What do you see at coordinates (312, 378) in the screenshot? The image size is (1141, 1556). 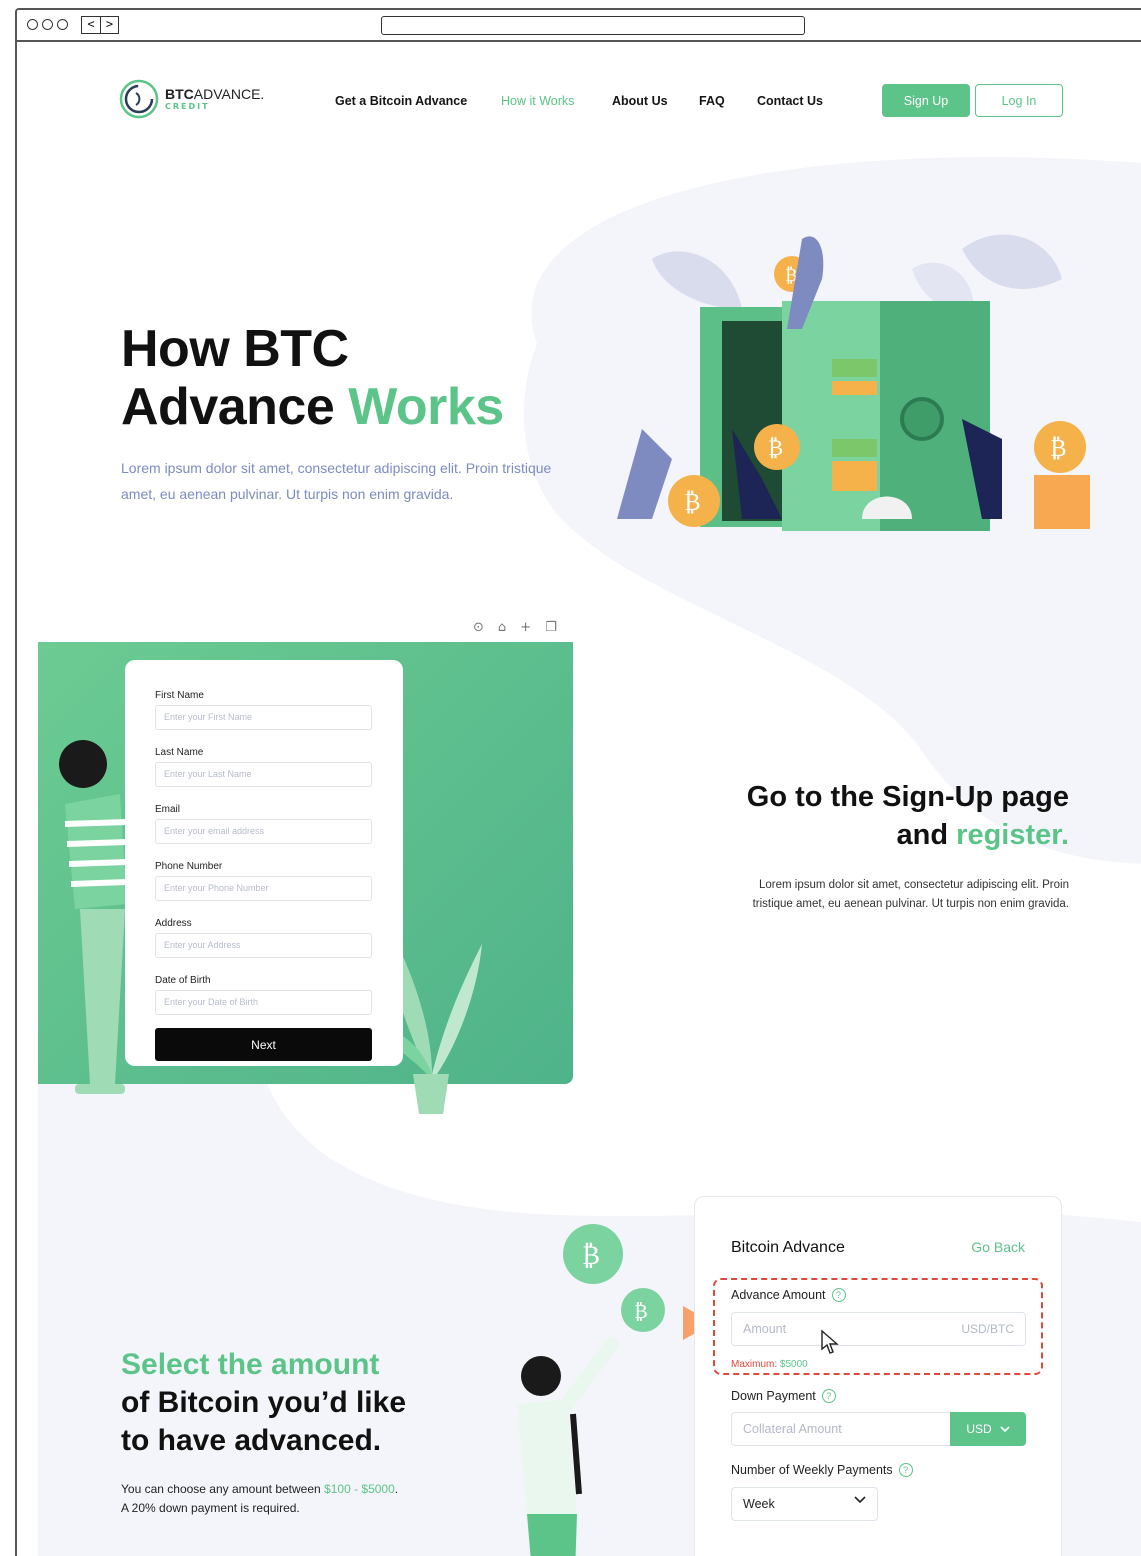 I see `hero-title: How BTC Advance Works` at bounding box center [312, 378].